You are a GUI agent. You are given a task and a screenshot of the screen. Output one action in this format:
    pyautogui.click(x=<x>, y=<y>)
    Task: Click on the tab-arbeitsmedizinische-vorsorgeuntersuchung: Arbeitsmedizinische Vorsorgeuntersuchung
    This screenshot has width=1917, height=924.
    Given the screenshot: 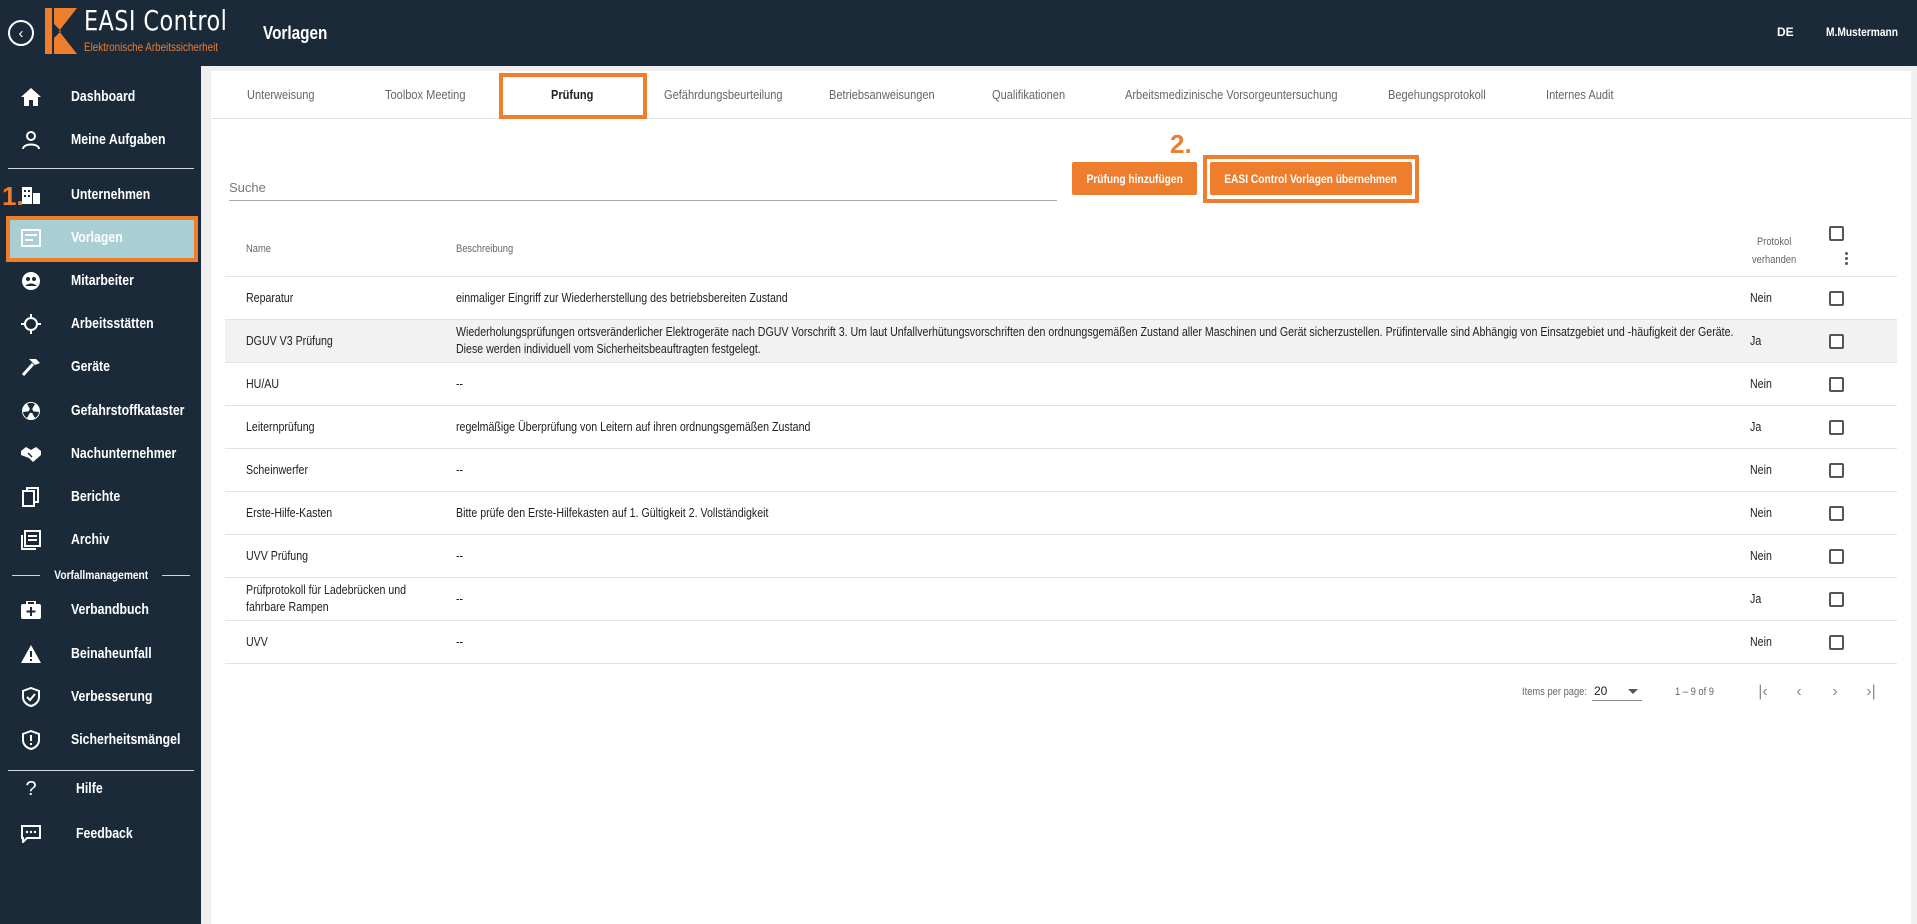 What is the action you would take?
    pyautogui.click(x=1231, y=94)
    